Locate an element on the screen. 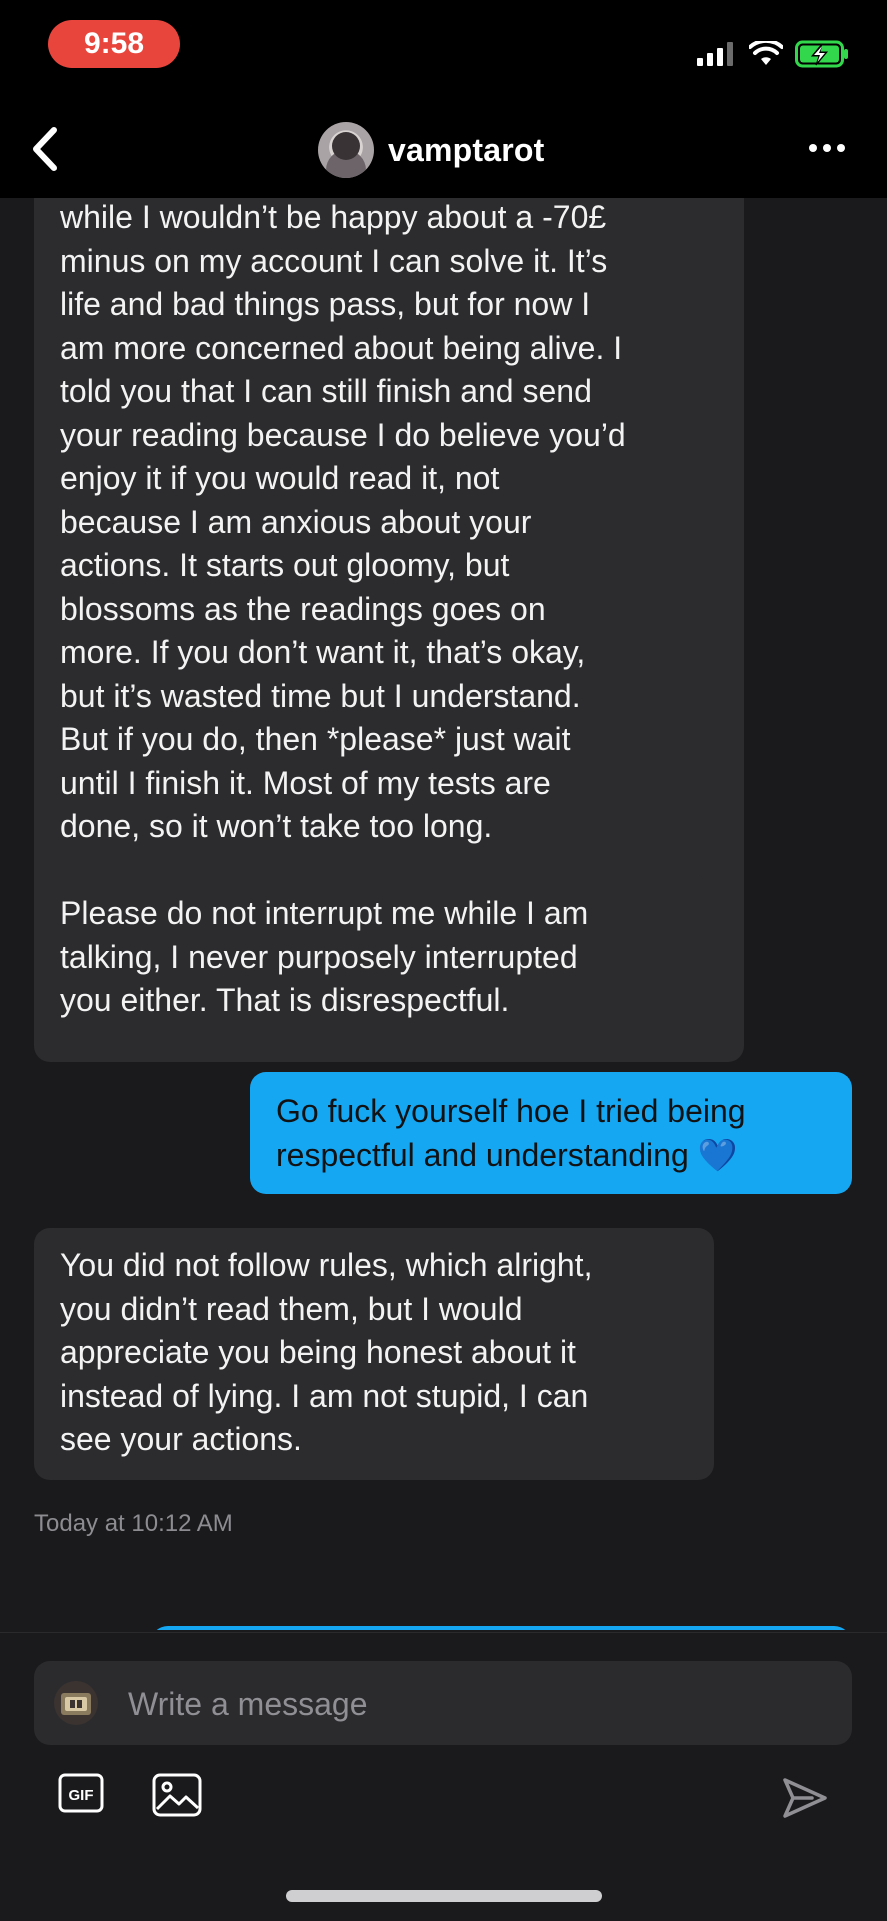 The width and height of the screenshot is (887, 1921). message-bubble-outgoing-partial is located at coordinates (501, 1628).